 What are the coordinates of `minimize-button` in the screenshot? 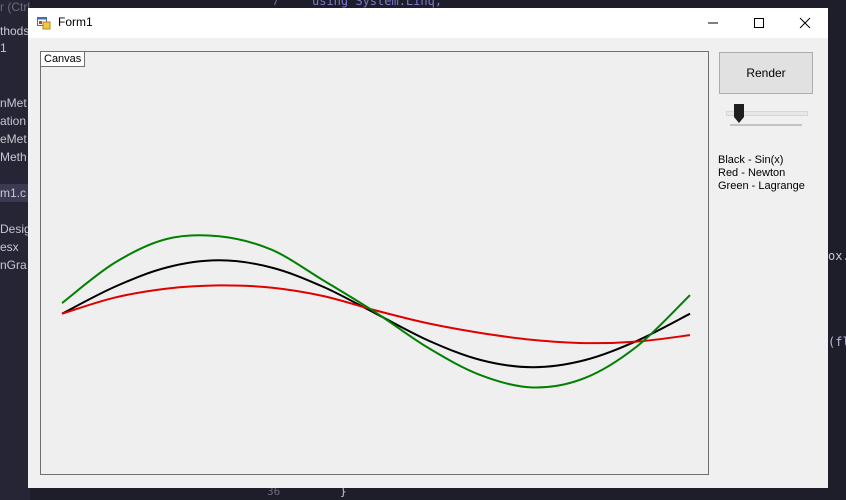 It's located at (713, 23).